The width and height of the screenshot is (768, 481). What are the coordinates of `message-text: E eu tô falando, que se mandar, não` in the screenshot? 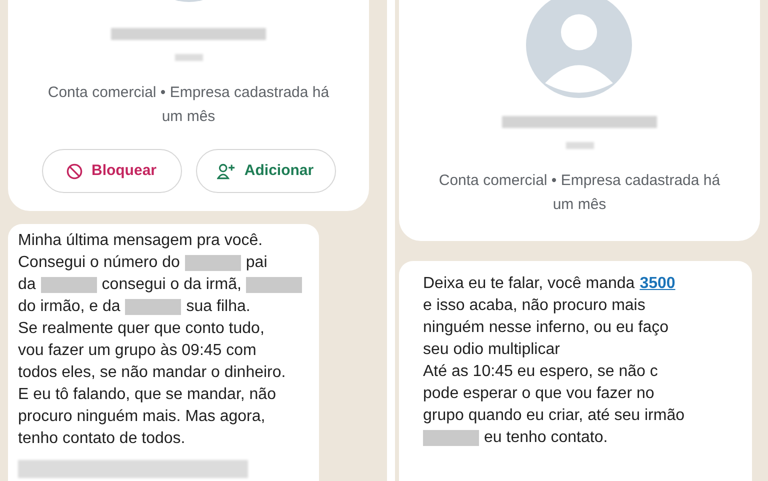 It's located at (147, 395).